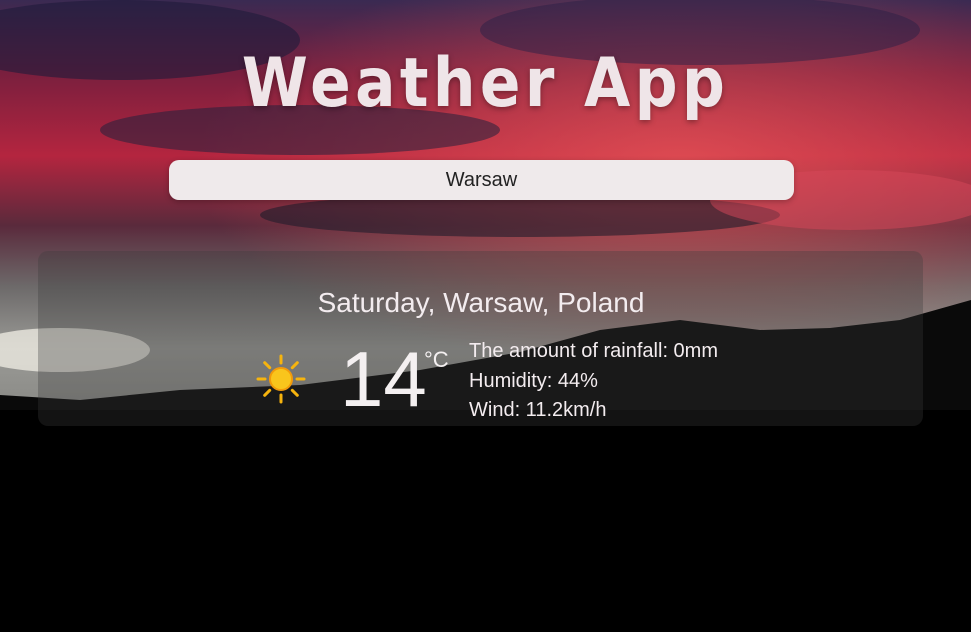 This screenshot has height=632, width=971. I want to click on date-location-text: Saturday, Warsaw, Poland, so click(481, 302).